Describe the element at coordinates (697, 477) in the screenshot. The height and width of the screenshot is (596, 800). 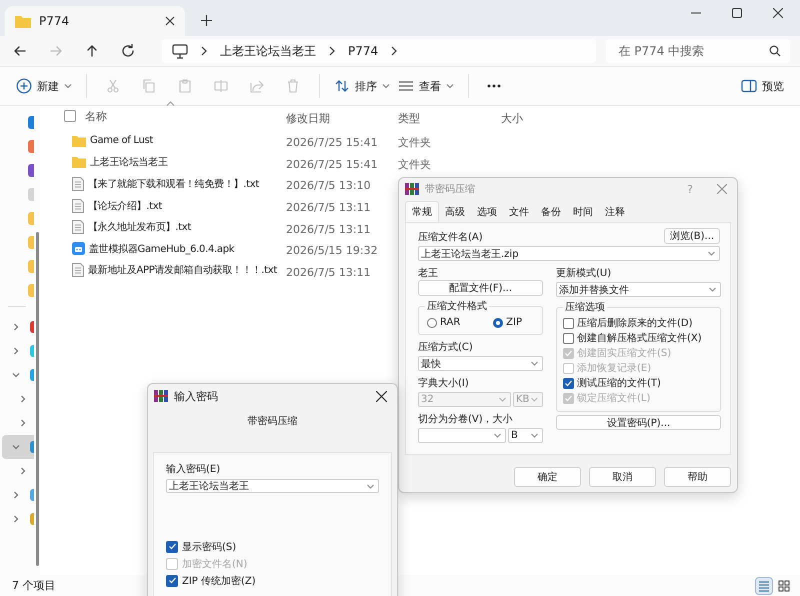
I see `dialog-button: 帮助` at that location.